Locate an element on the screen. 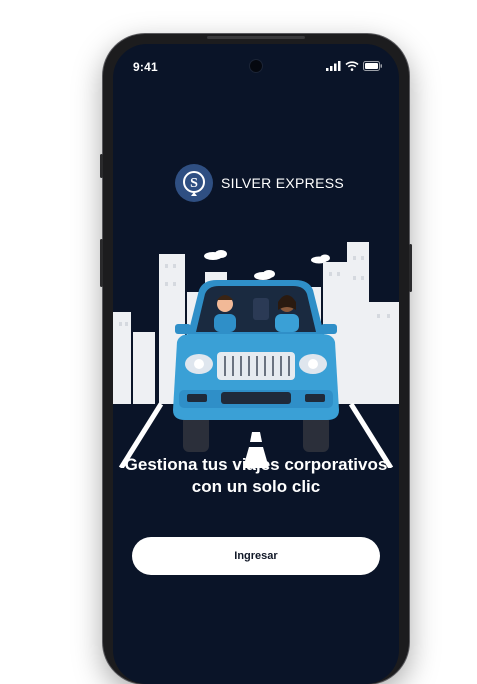 This screenshot has height=684, width=477. battery-icon is located at coordinates (372, 66).